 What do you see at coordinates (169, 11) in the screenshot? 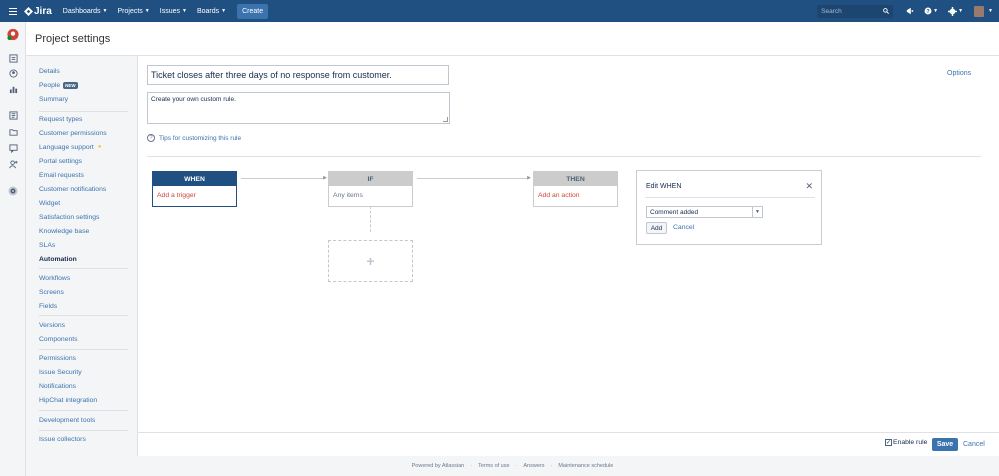
I see `nav-issues-label: Issues` at bounding box center [169, 11].